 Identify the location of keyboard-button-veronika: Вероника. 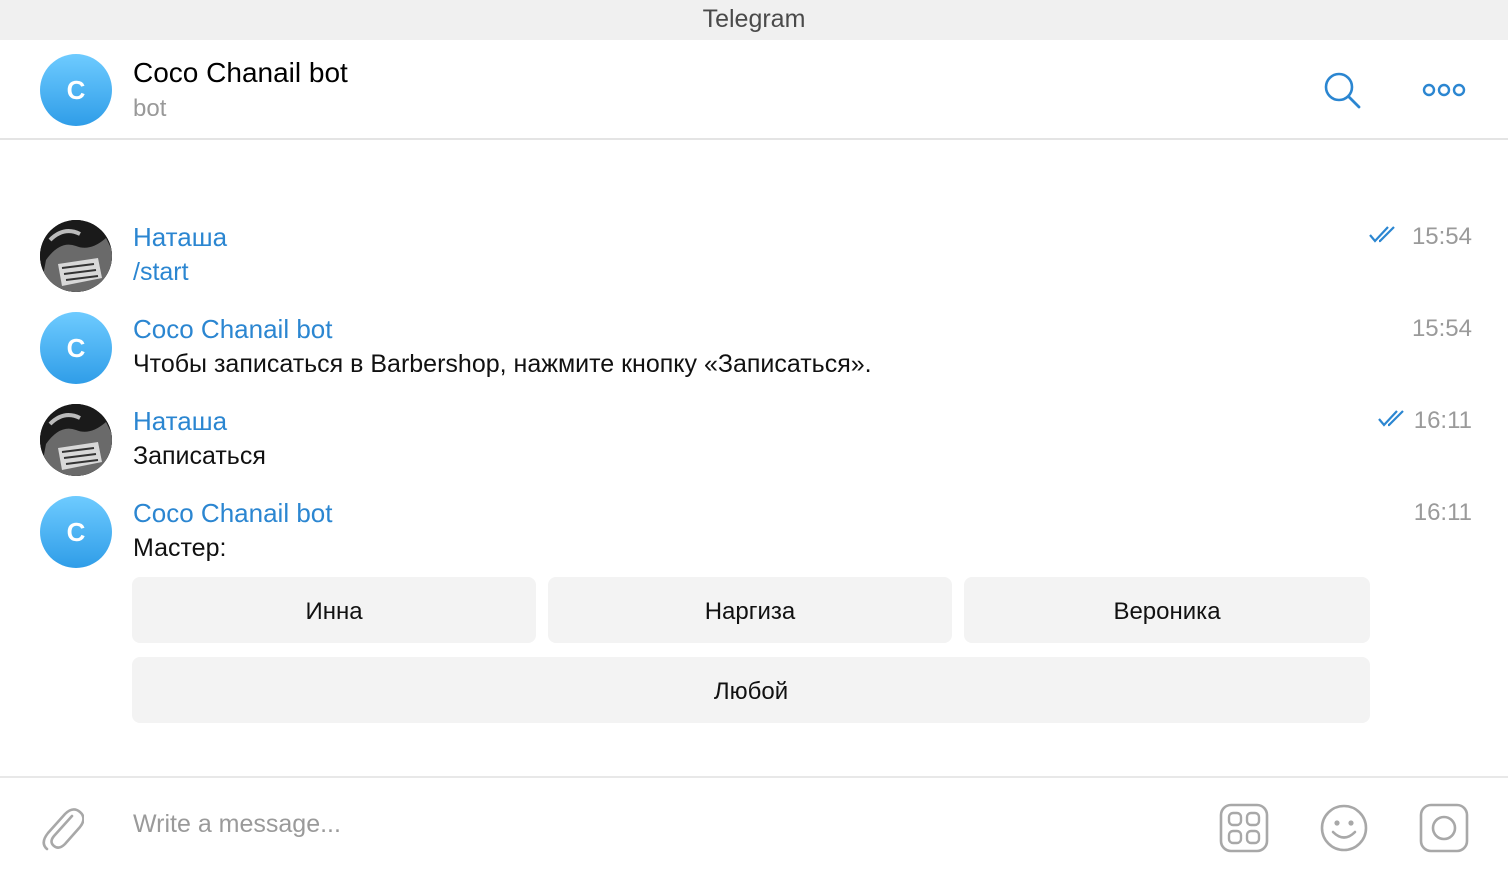
(1167, 610).